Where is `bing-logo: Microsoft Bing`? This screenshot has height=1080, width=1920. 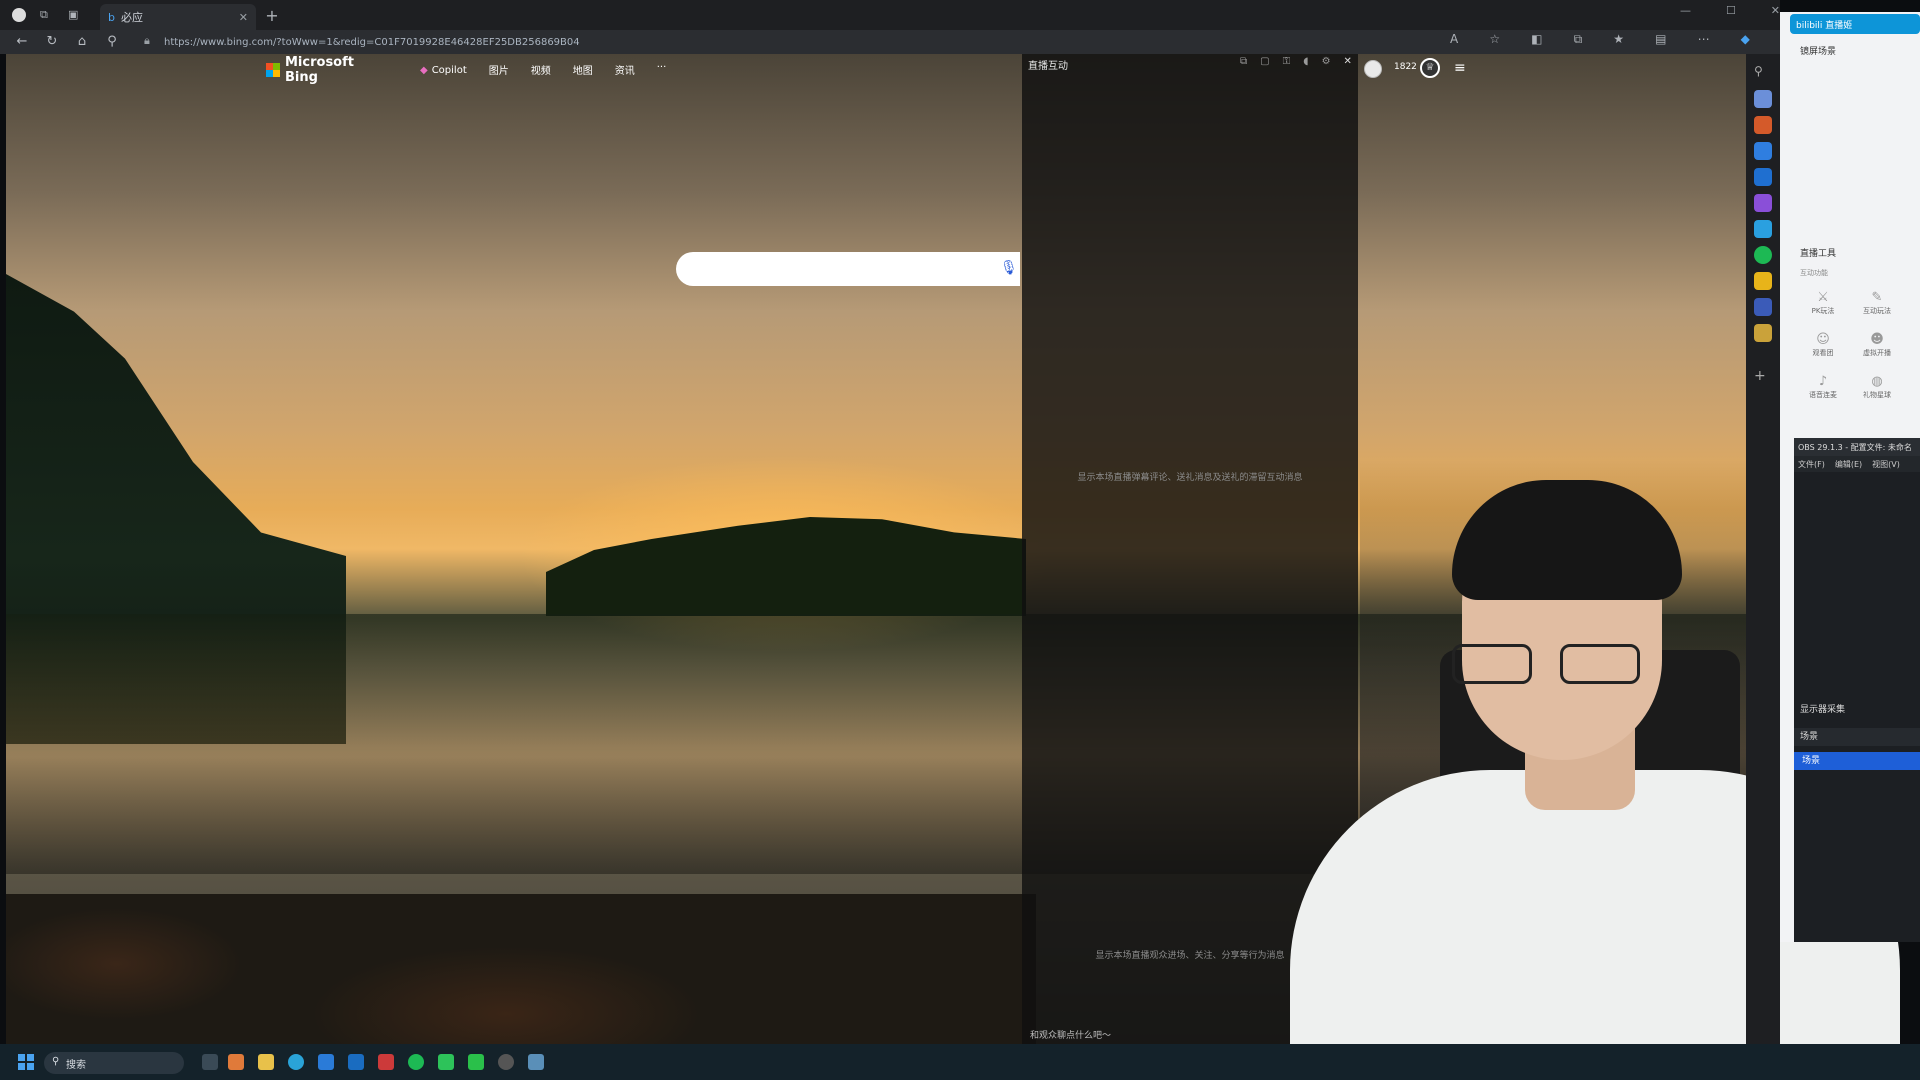 bing-logo: Microsoft Bing is located at coordinates (321, 70).